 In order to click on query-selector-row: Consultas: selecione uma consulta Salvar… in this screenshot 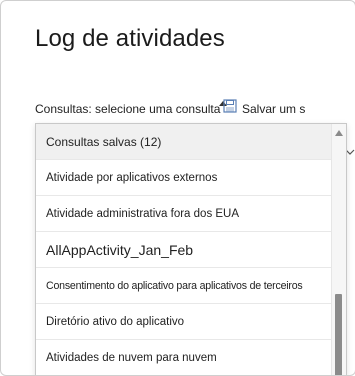, I will do `click(195, 109)`.